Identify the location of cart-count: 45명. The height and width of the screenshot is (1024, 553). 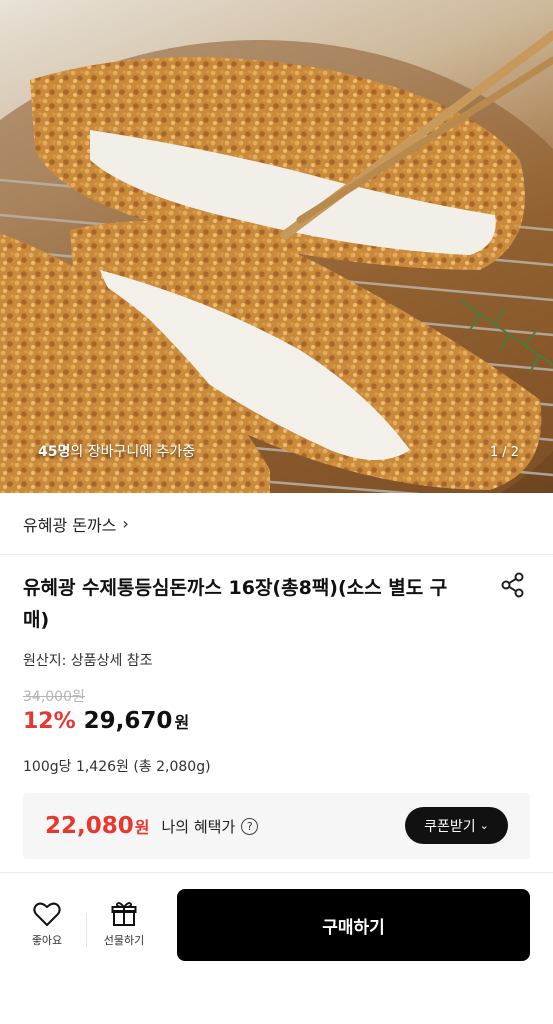
(54, 452).